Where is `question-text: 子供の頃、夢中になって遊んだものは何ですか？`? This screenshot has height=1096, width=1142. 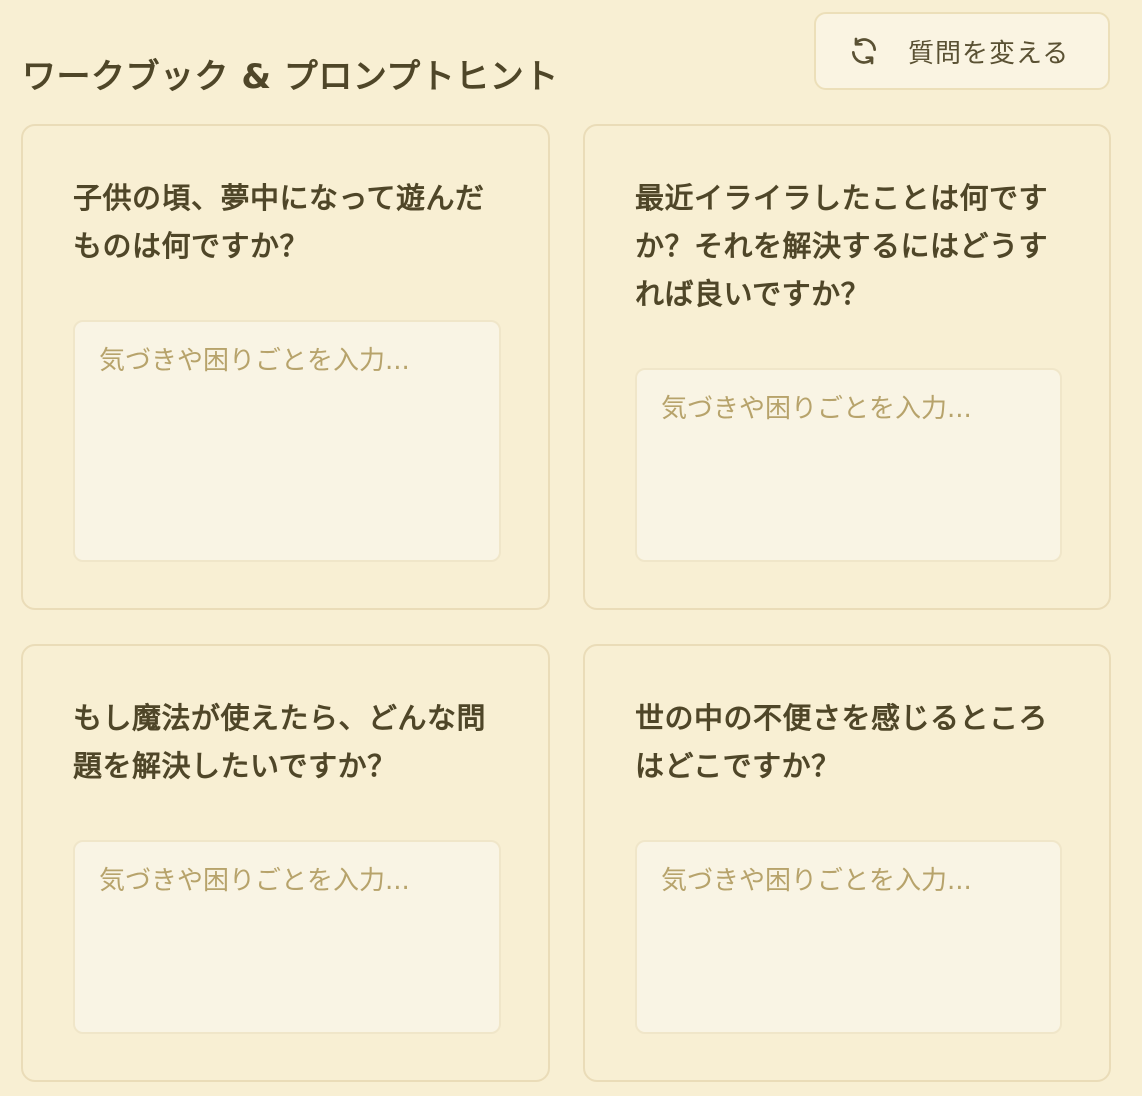 question-text: 子供の頃、夢中になって遊んだものは何ですか？ is located at coordinates (279, 222).